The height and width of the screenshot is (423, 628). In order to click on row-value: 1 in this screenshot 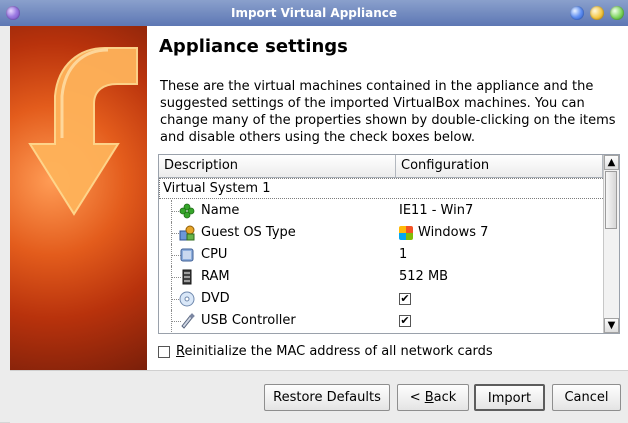, I will do `click(403, 254)`.